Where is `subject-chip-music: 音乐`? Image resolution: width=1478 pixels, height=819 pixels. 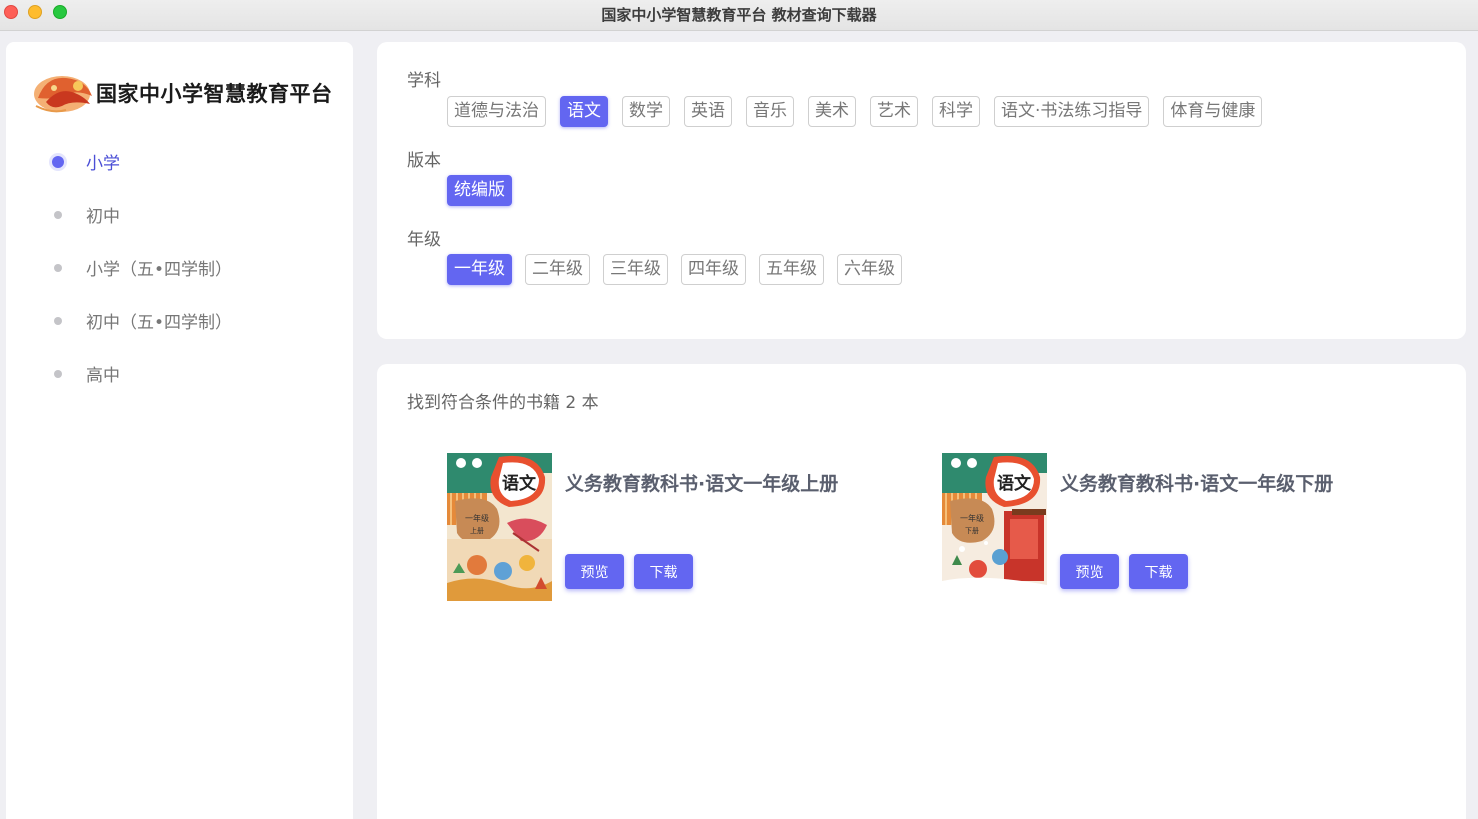
subject-chip-music: 音乐 is located at coordinates (770, 111).